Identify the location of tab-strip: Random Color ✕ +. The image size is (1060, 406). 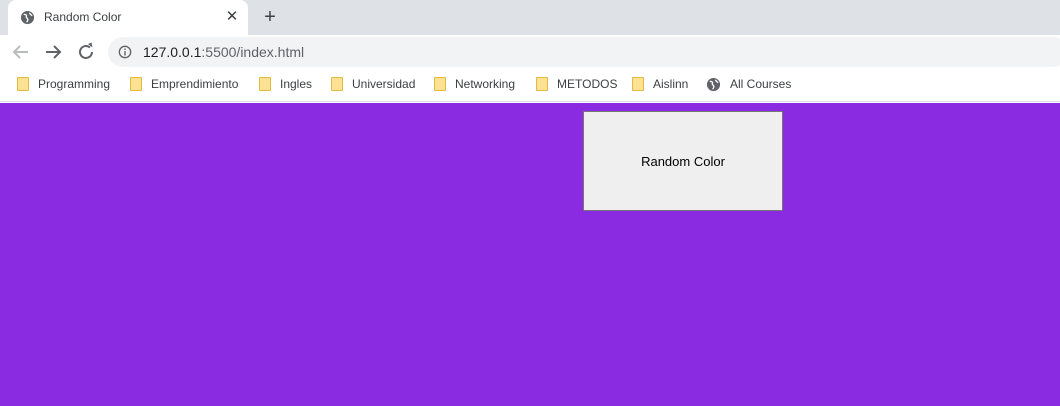
(530, 17).